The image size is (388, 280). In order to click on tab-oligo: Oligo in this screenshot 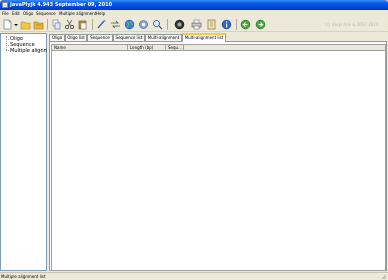, I will do `click(57, 37)`.